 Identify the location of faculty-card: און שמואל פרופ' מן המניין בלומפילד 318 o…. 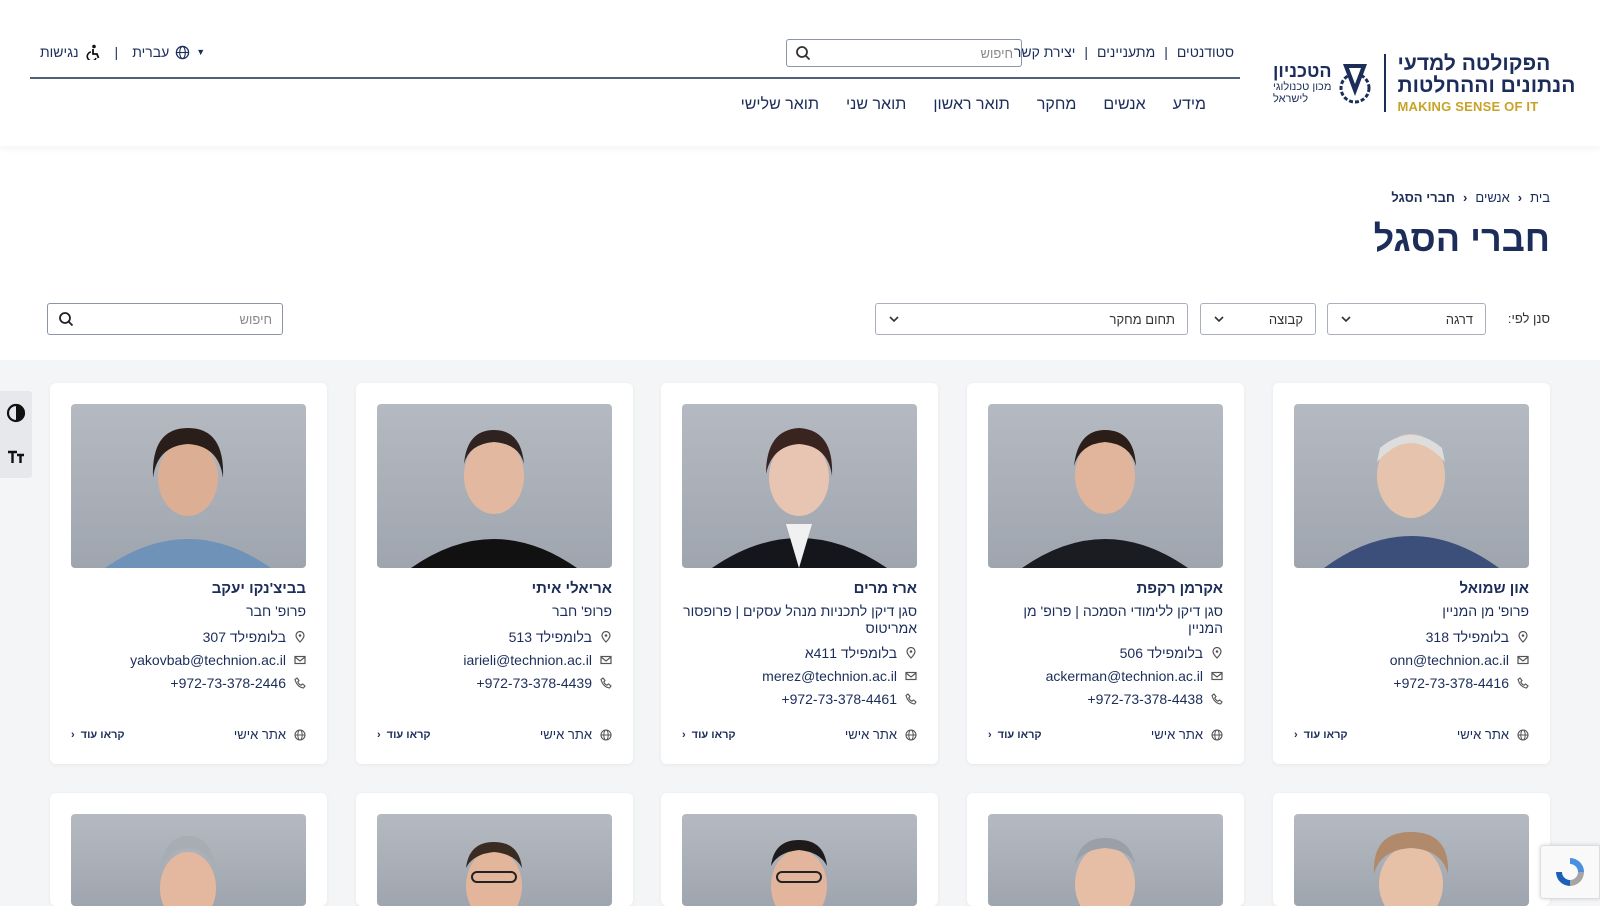
(1411, 573).